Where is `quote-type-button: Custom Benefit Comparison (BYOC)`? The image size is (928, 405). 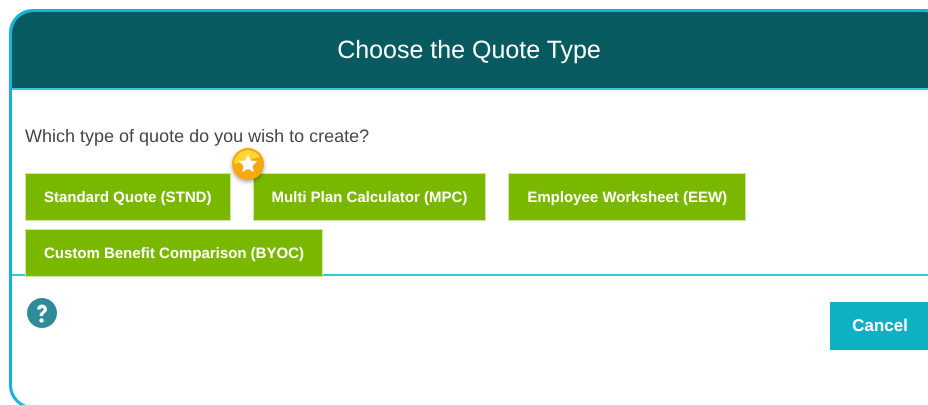 quote-type-button: Custom Benefit Comparison (BYOC) is located at coordinates (174, 253).